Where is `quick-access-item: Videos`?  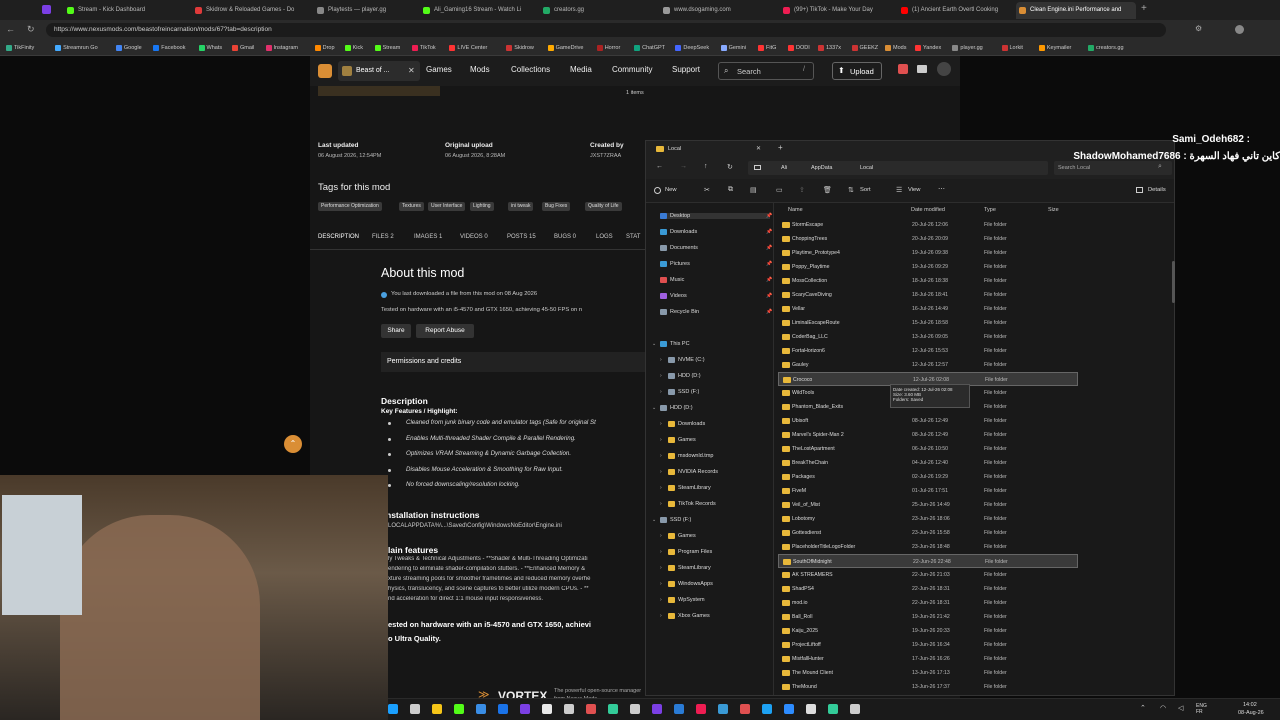 quick-access-item: Videos is located at coordinates (673, 296).